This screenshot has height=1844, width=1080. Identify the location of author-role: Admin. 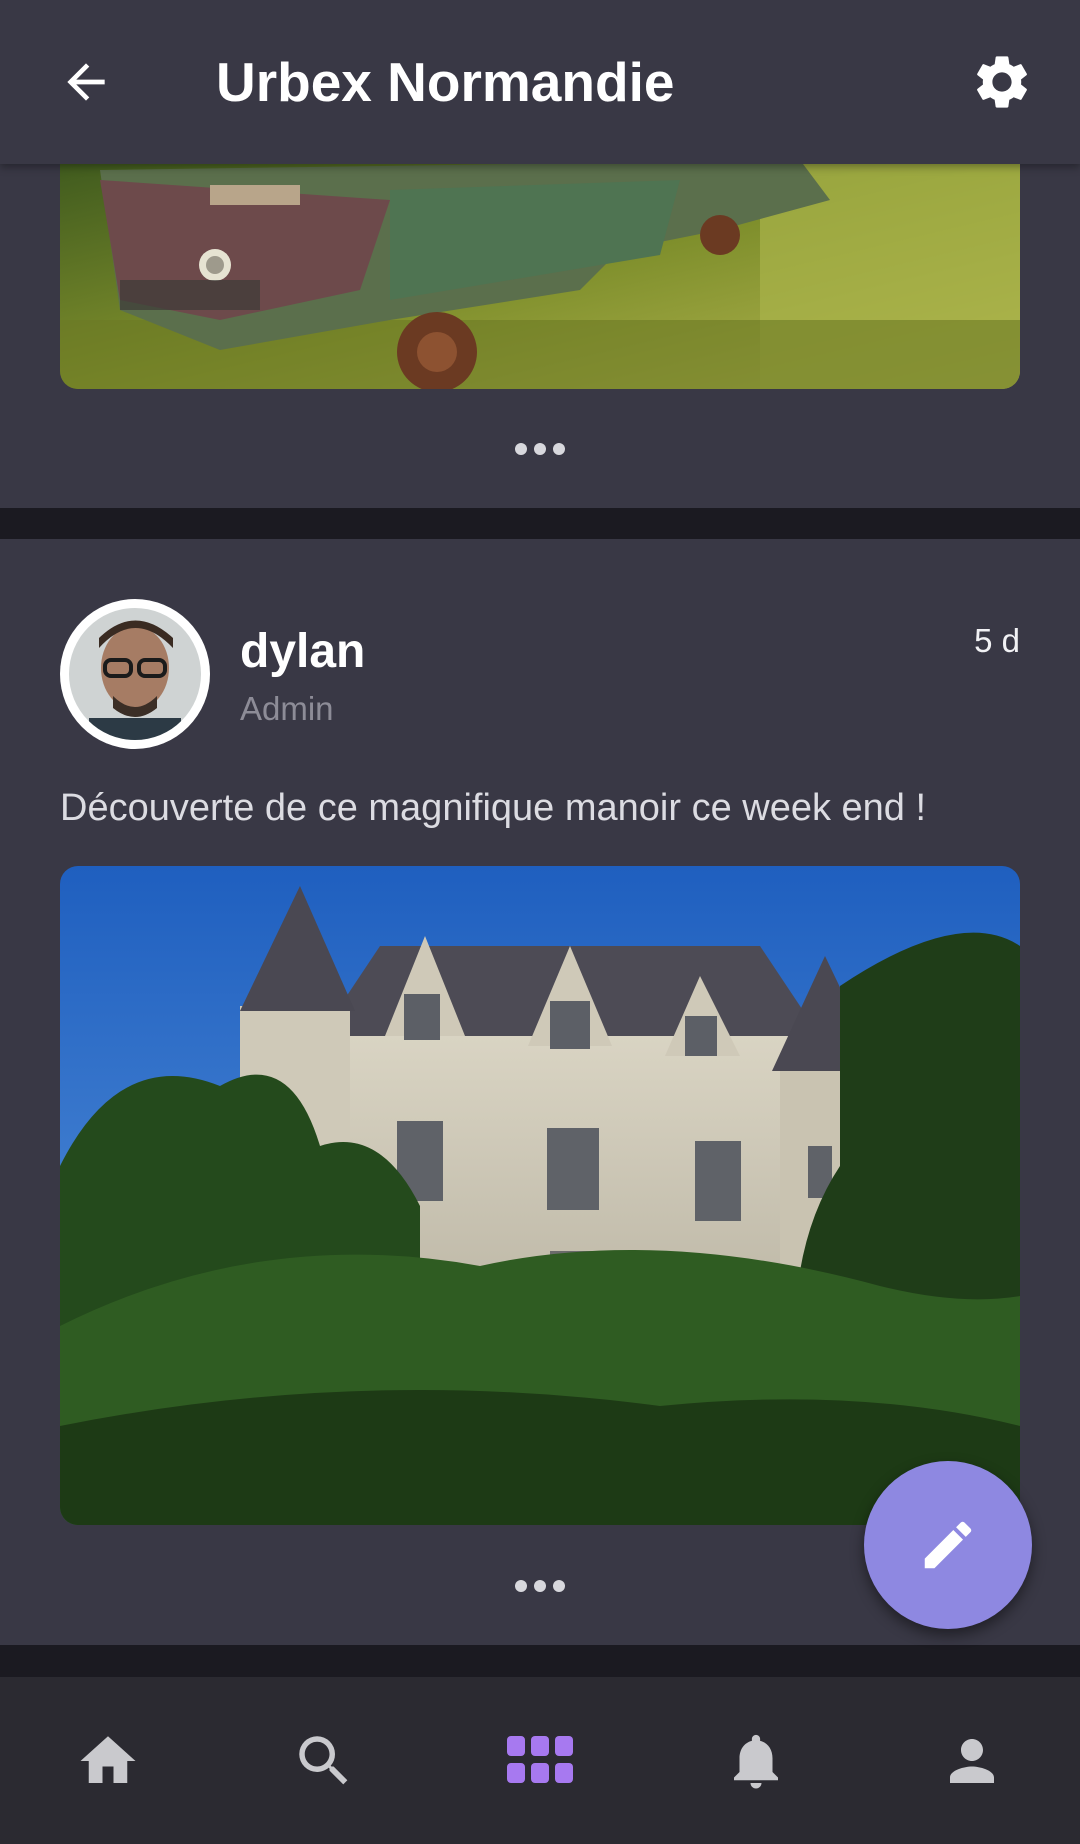
(287, 708).